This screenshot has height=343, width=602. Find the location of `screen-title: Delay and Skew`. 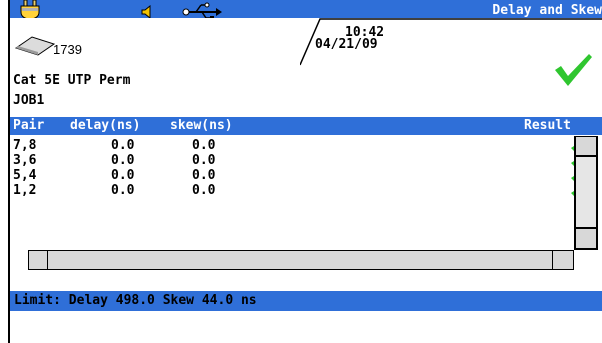

screen-title: Delay and Skew is located at coordinates (547, 10).